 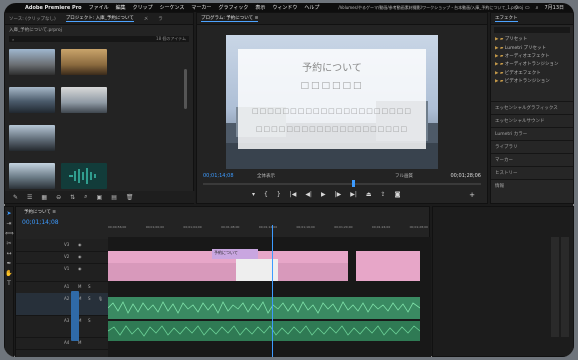 What do you see at coordinates (9, 243) in the screenshot?
I see `razor-tool-icon: ✂` at bounding box center [9, 243].